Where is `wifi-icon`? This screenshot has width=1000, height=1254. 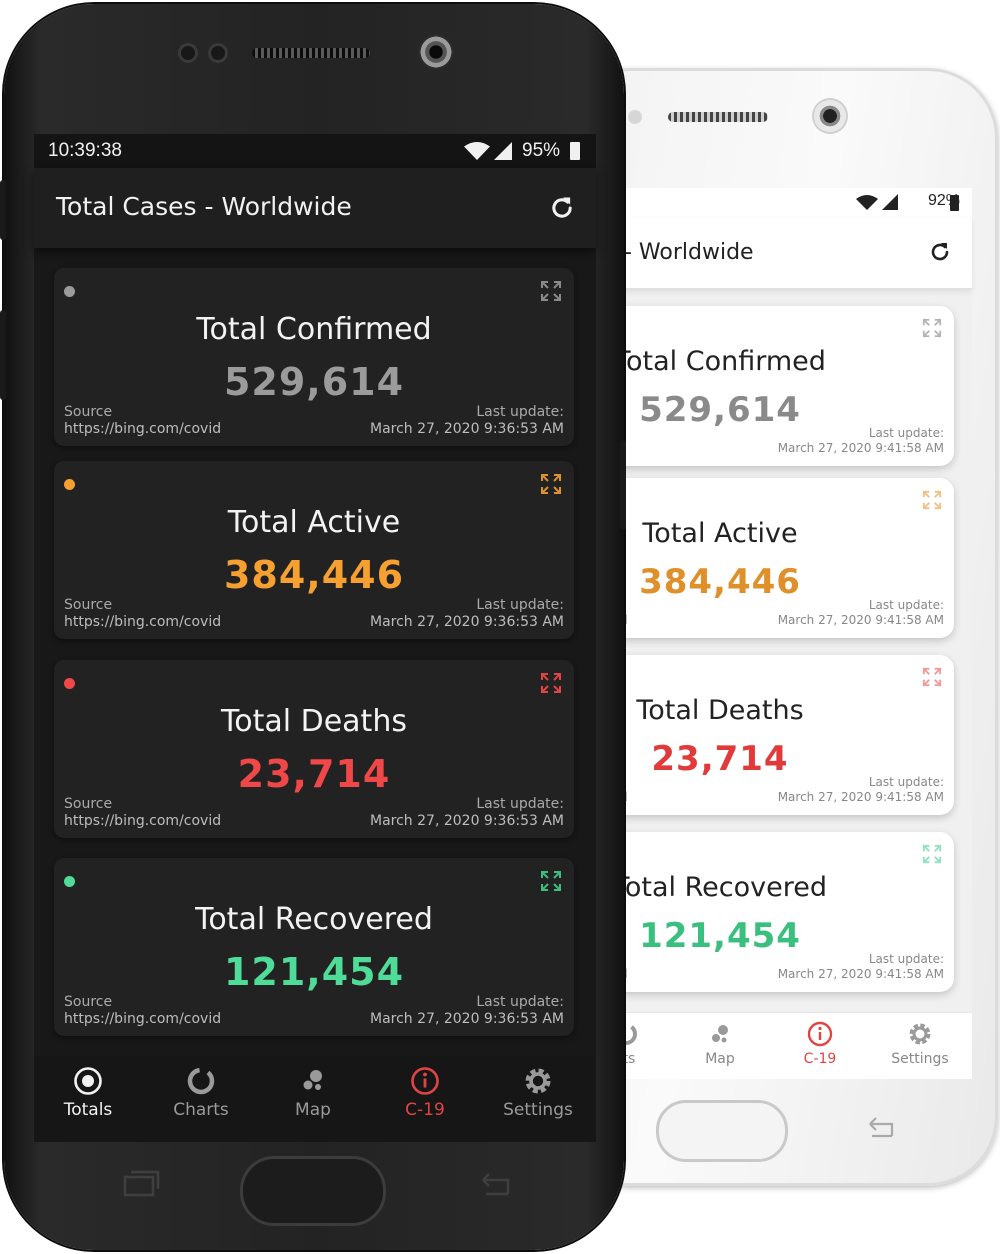 wifi-icon is located at coordinates (867, 205).